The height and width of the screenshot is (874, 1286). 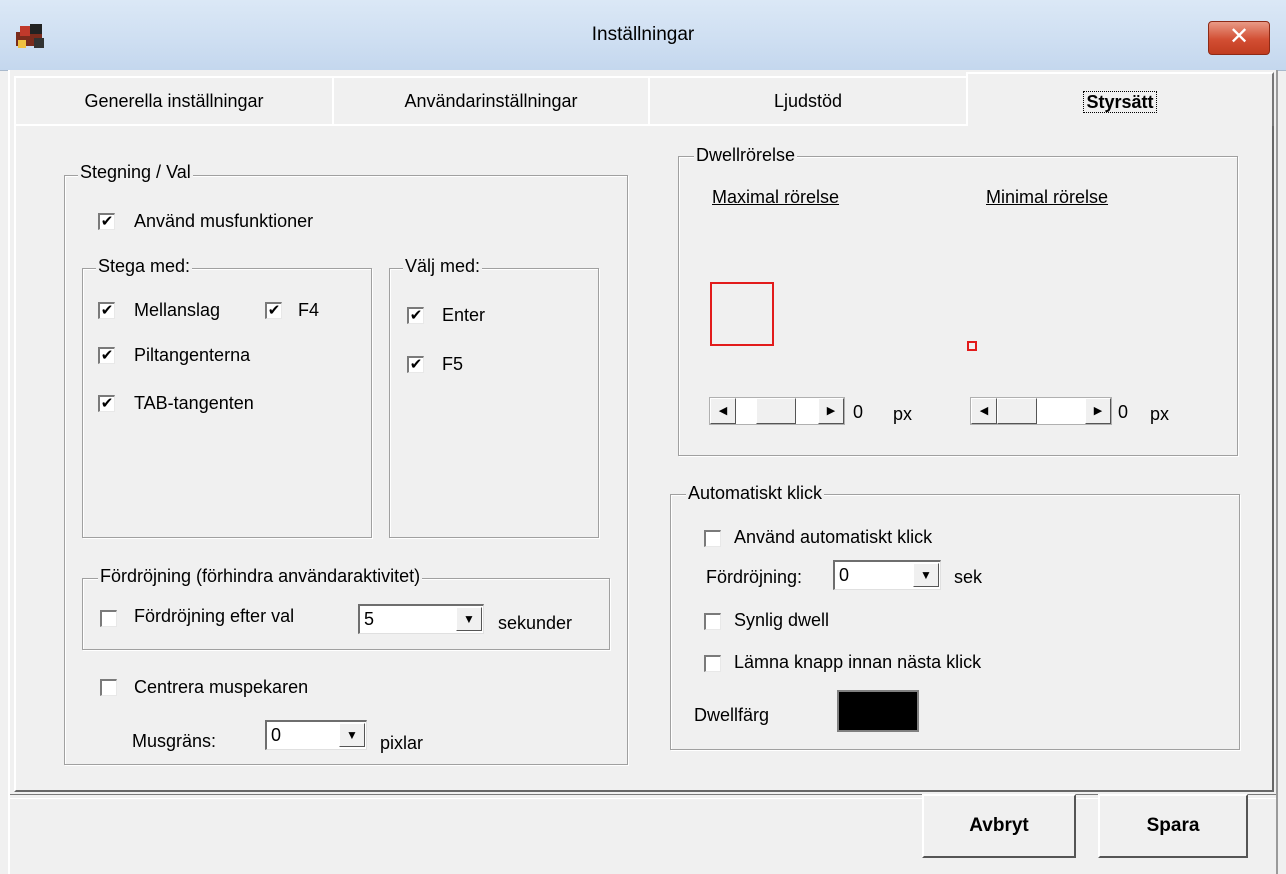 I want to click on checkbox-f4: ✔, so click(x=273, y=310).